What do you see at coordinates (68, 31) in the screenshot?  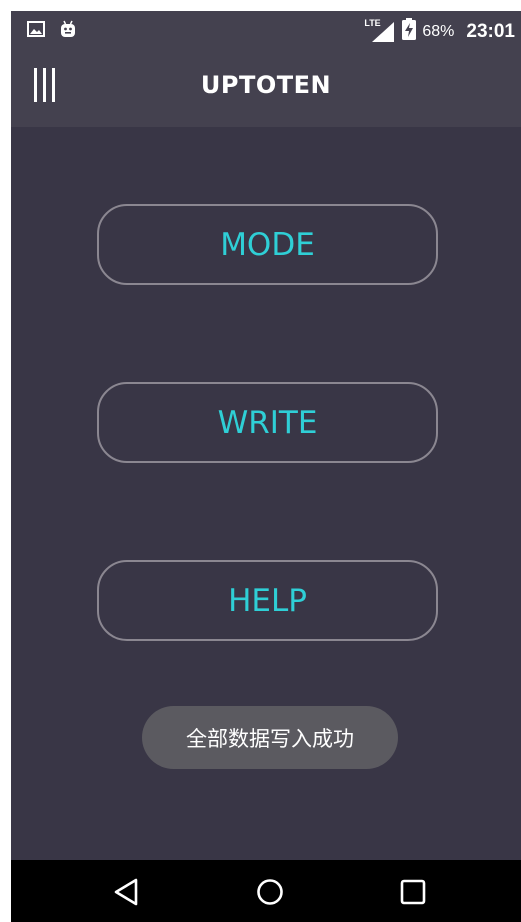 I see `android-notification-icon` at bounding box center [68, 31].